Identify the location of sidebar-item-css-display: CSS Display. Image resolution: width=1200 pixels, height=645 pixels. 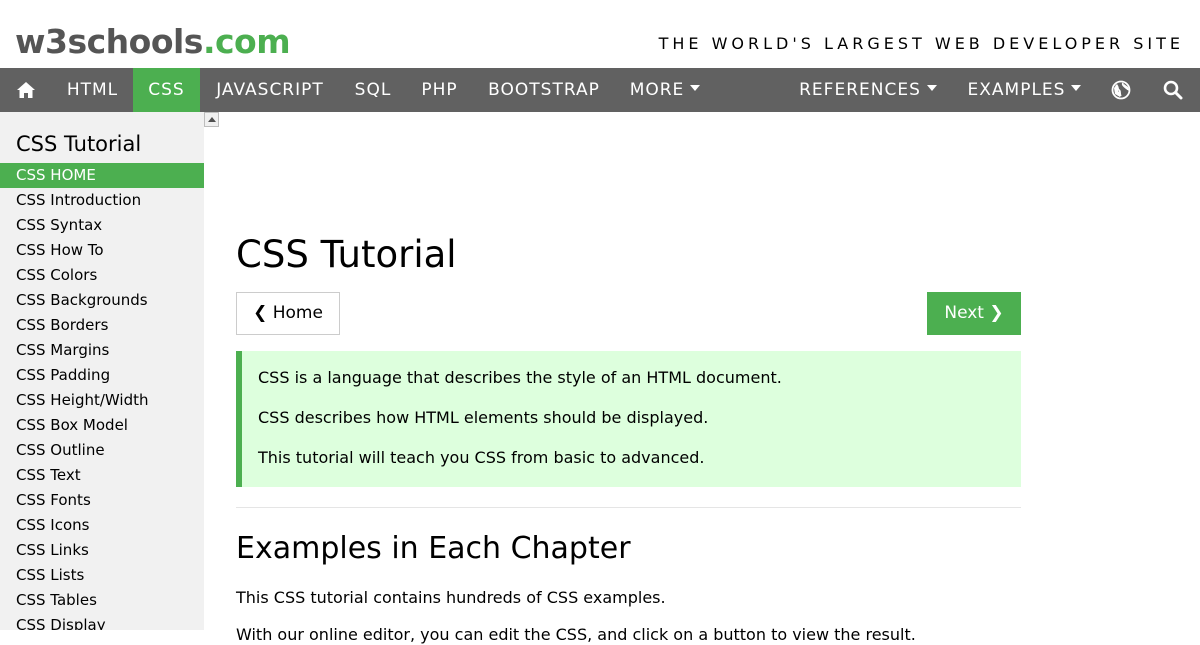
(102, 621).